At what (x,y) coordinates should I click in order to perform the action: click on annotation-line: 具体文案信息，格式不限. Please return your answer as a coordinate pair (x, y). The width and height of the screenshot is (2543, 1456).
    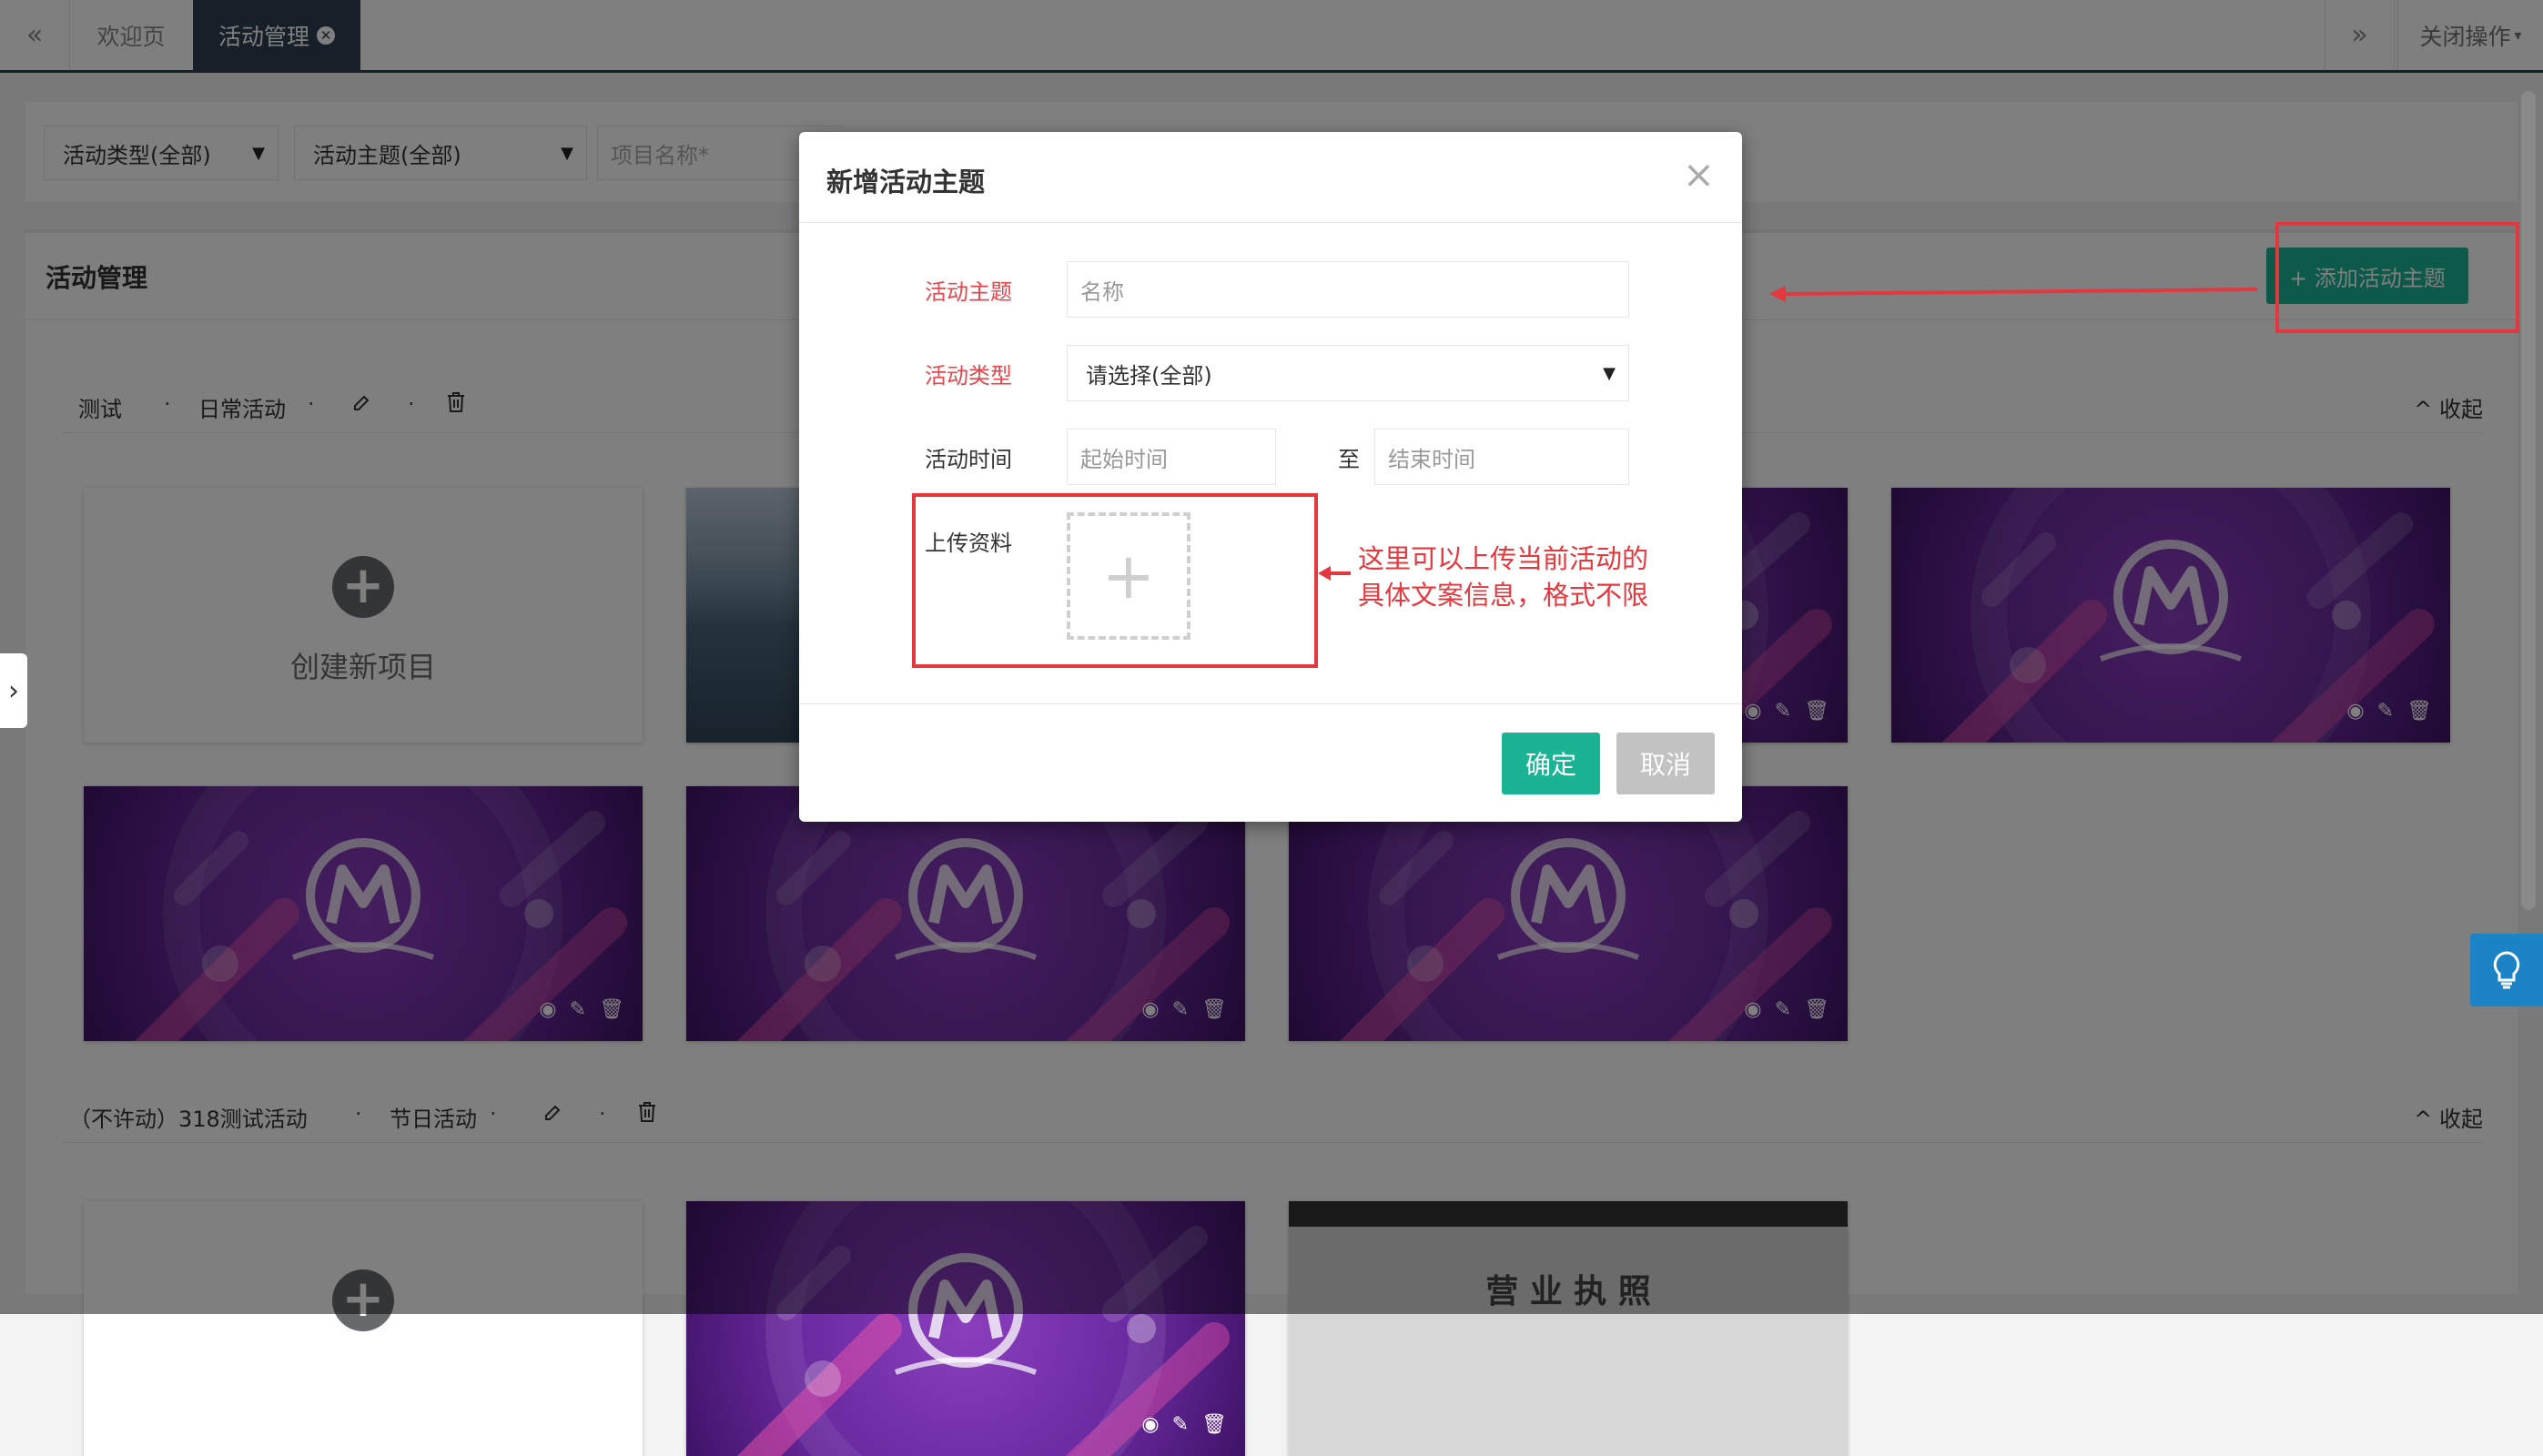
    Looking at the image, I should click on (1503, 596).